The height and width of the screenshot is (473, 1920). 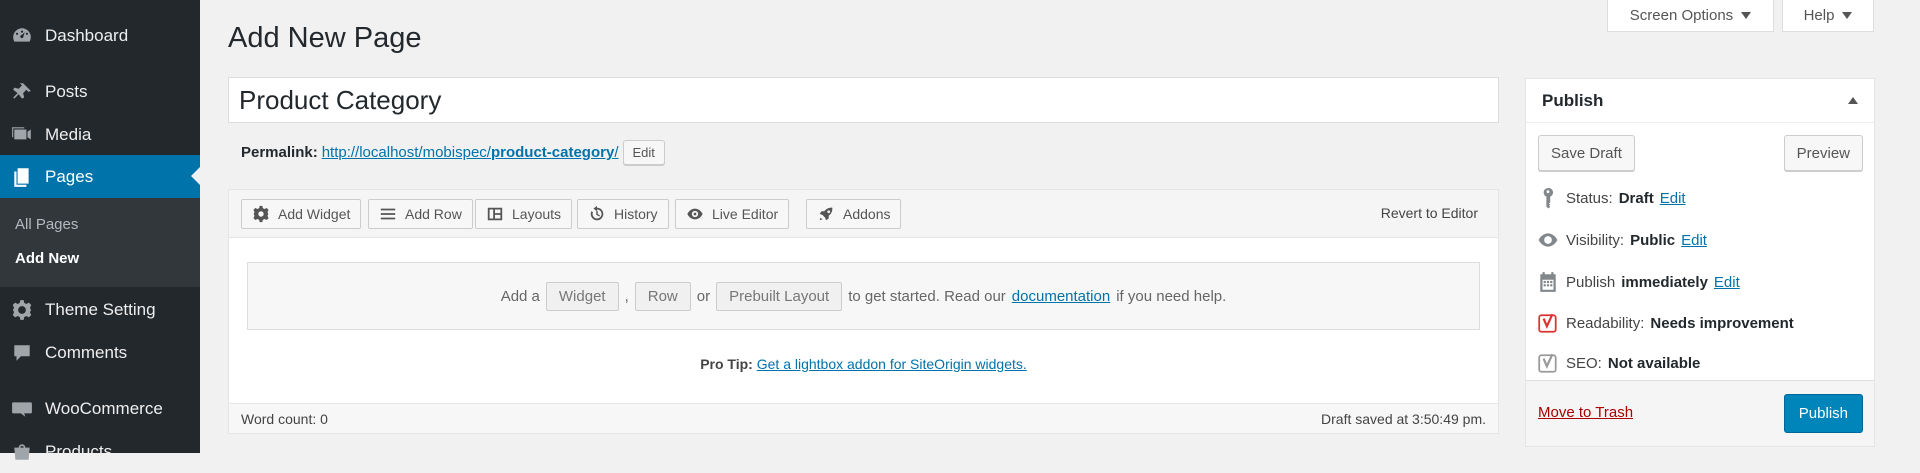 I want to click on publish-date-label: Publish, so click(x=1591, y=282).